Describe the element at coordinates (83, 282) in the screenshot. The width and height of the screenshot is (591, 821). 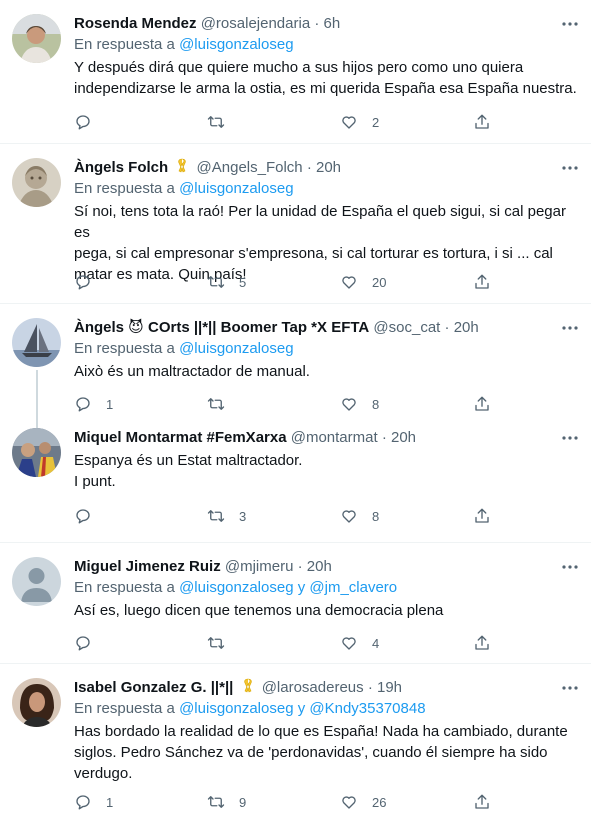
I see `reply-icon` at that location.